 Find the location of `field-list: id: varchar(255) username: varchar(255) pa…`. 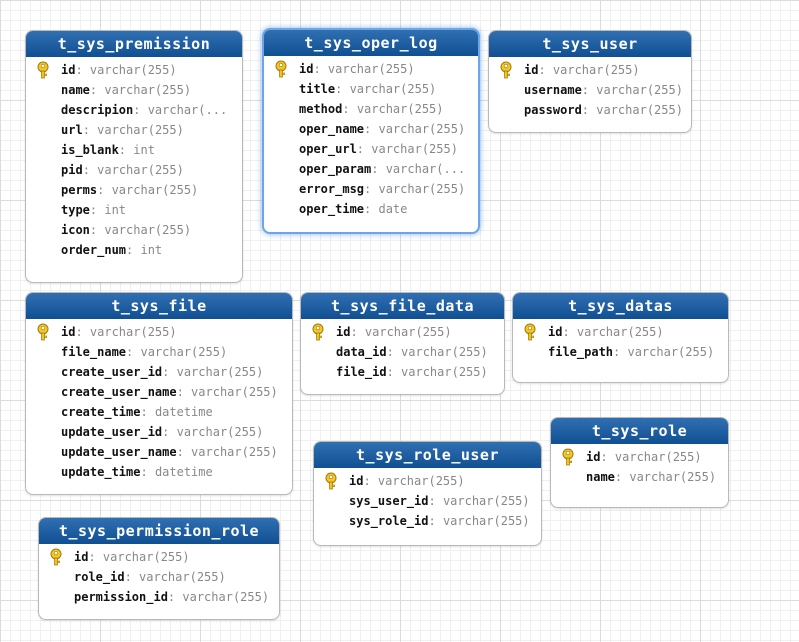

field-list: id: varchar(255) username: varchar(255) pa… is located at coordinates (590, 88).